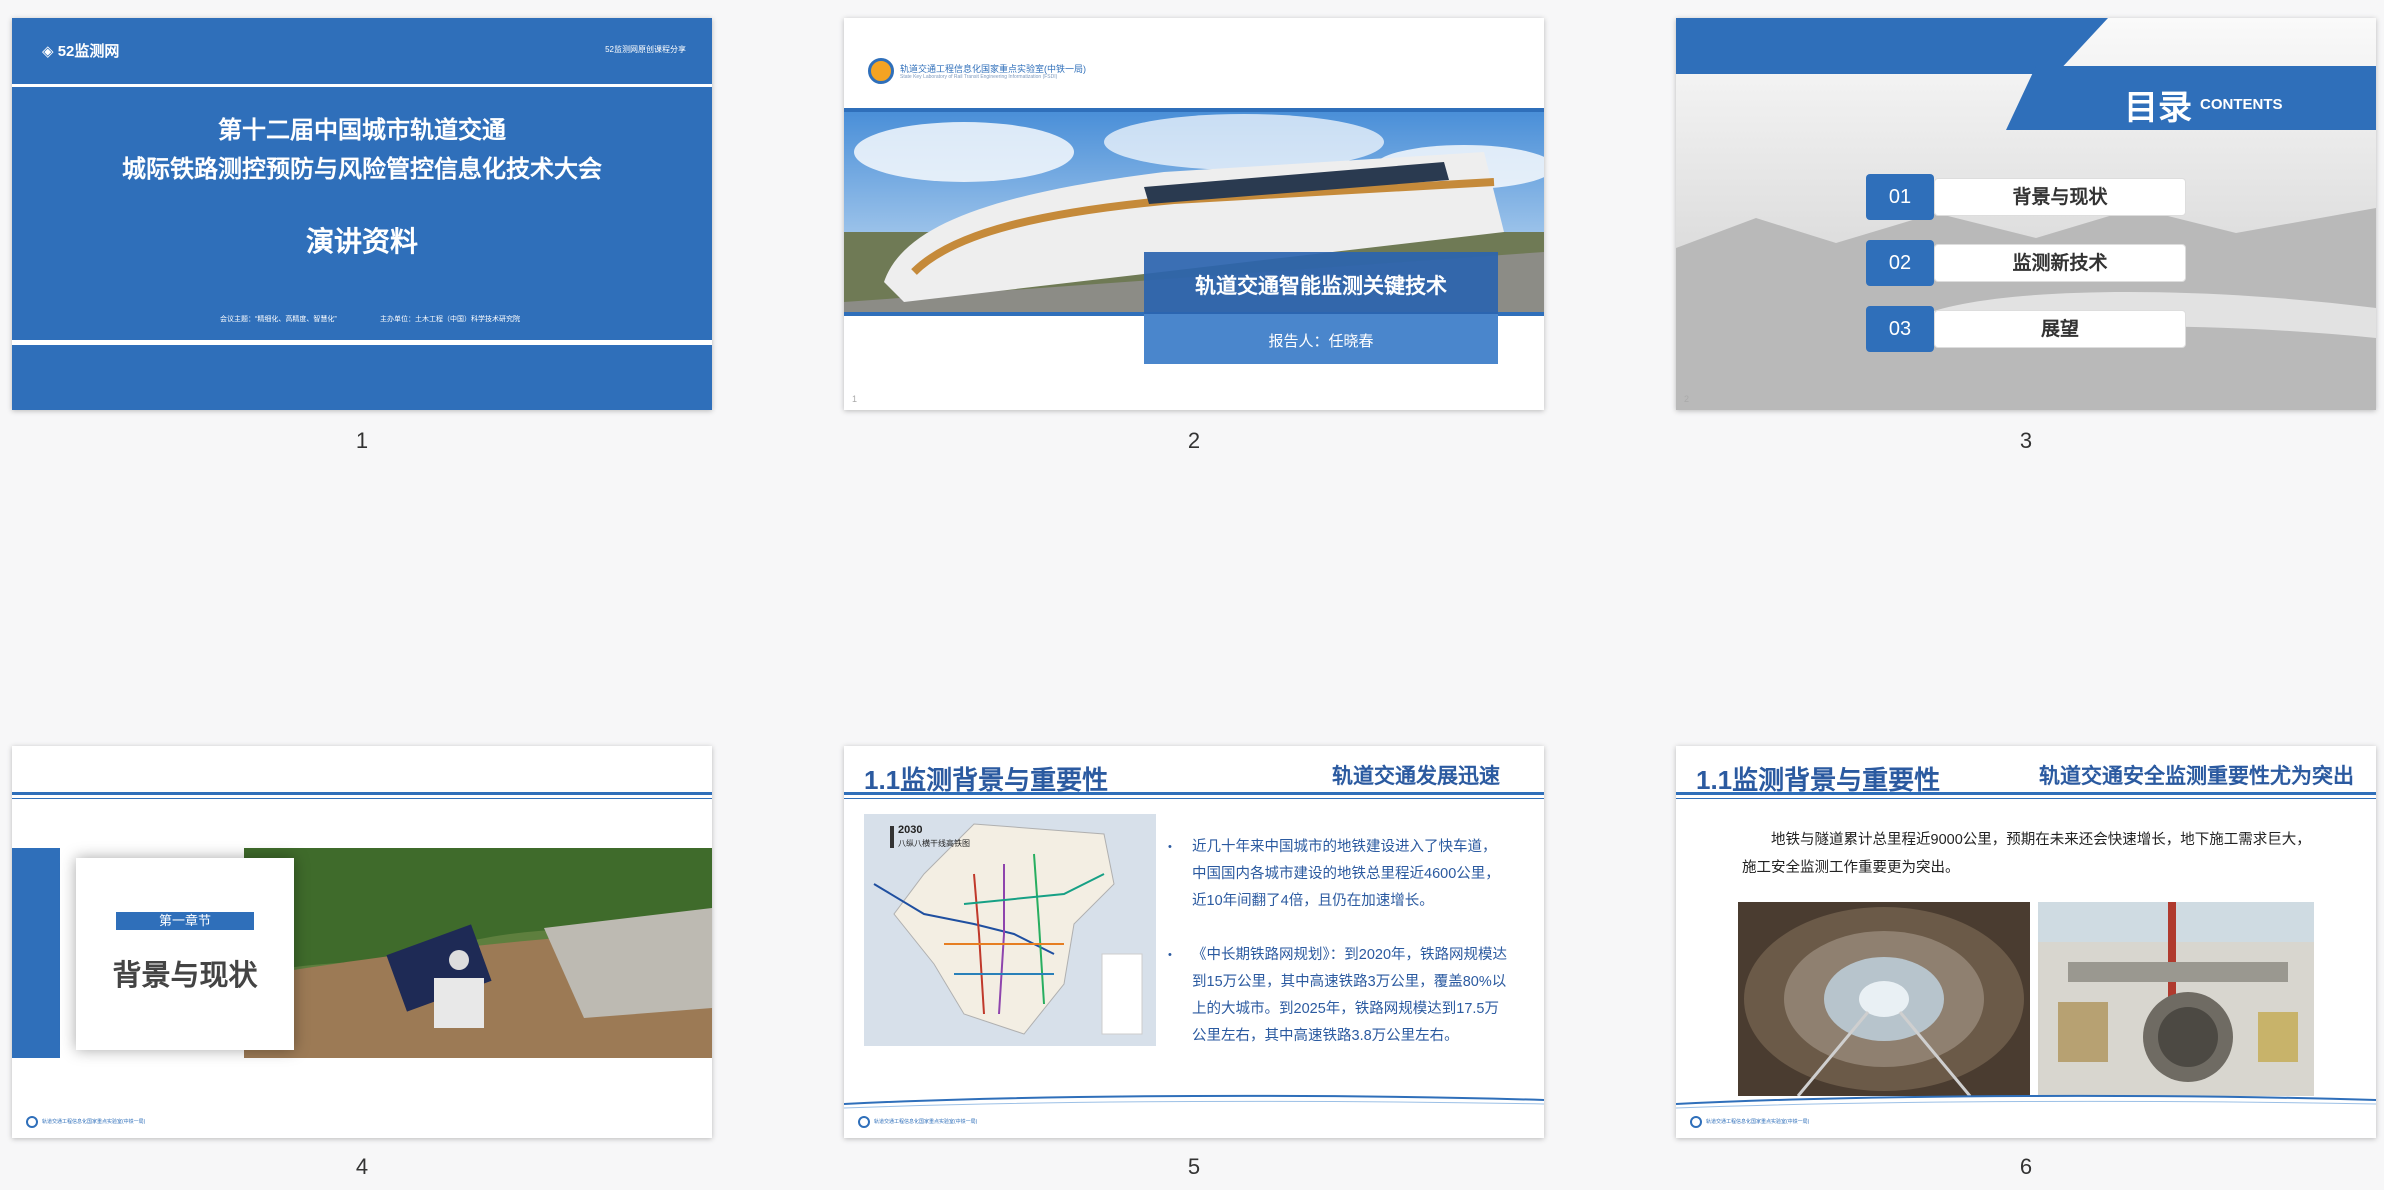 The height and width of the screenshot is (1190, 2384). Describe the element at coordinates (645, 49) in the screenshot. I see `top-right-caption: 52监测网原创课程分享` at that location.